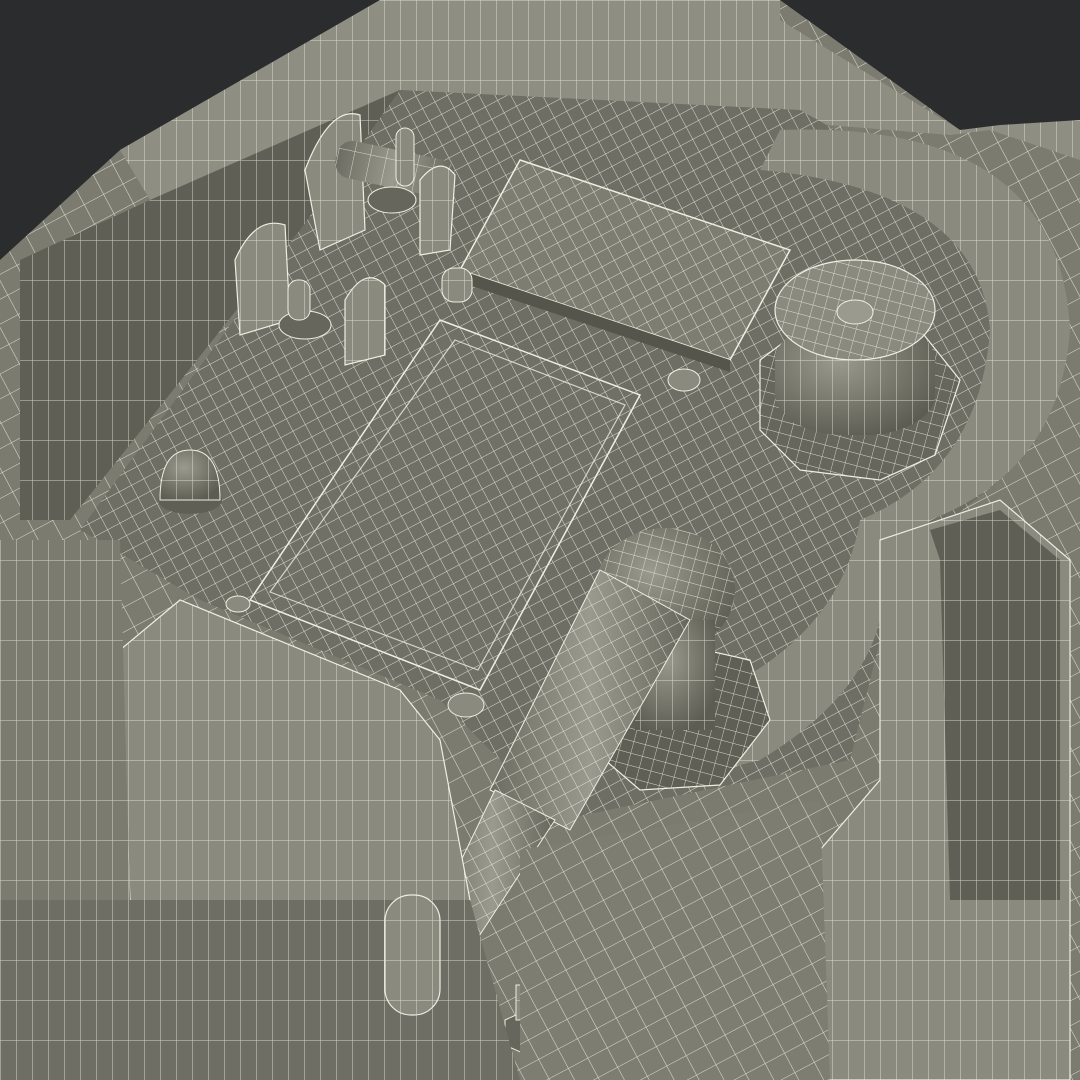 The height and width of the screenshot is (1080, 1080). Describe the element at coordinates (860, 370) in the screenshot. I see `filler-cap` at that location.